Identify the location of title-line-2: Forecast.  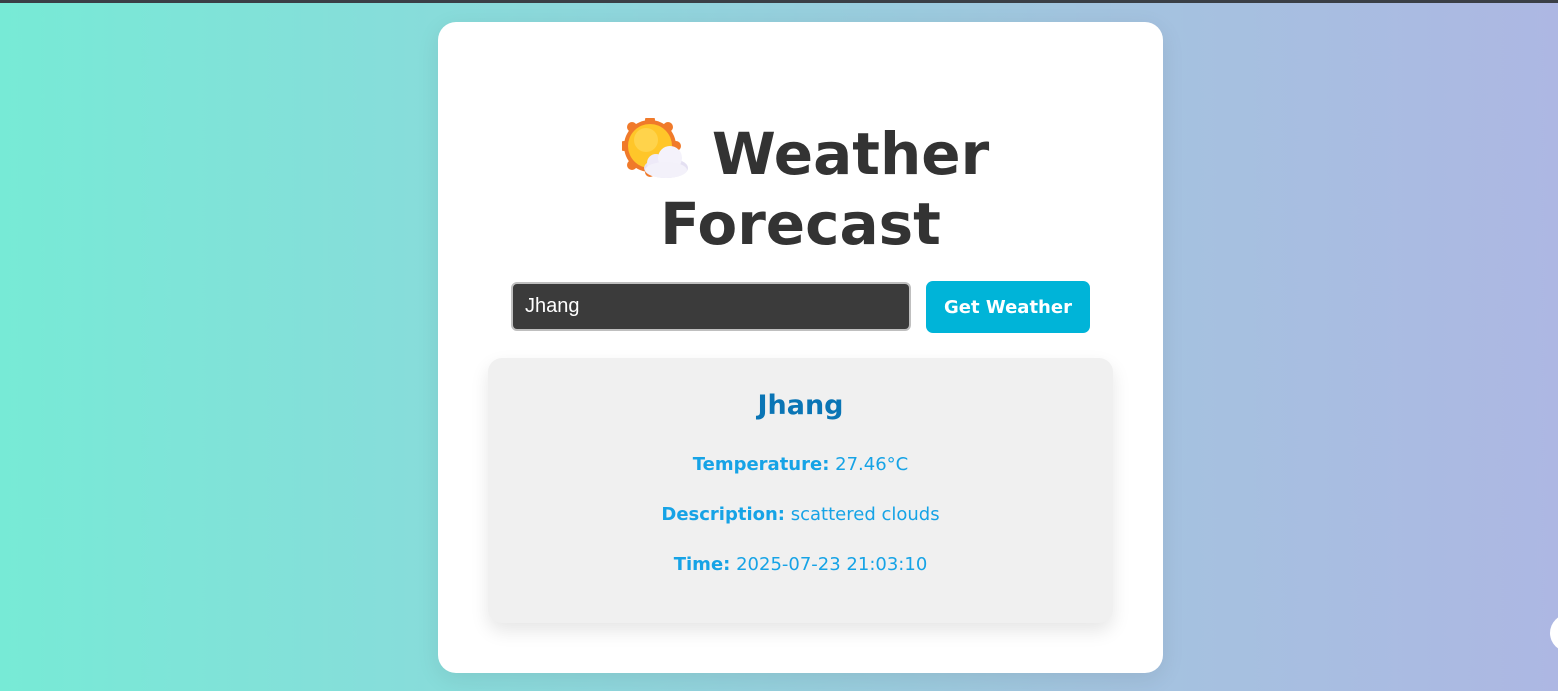
(800, 224).